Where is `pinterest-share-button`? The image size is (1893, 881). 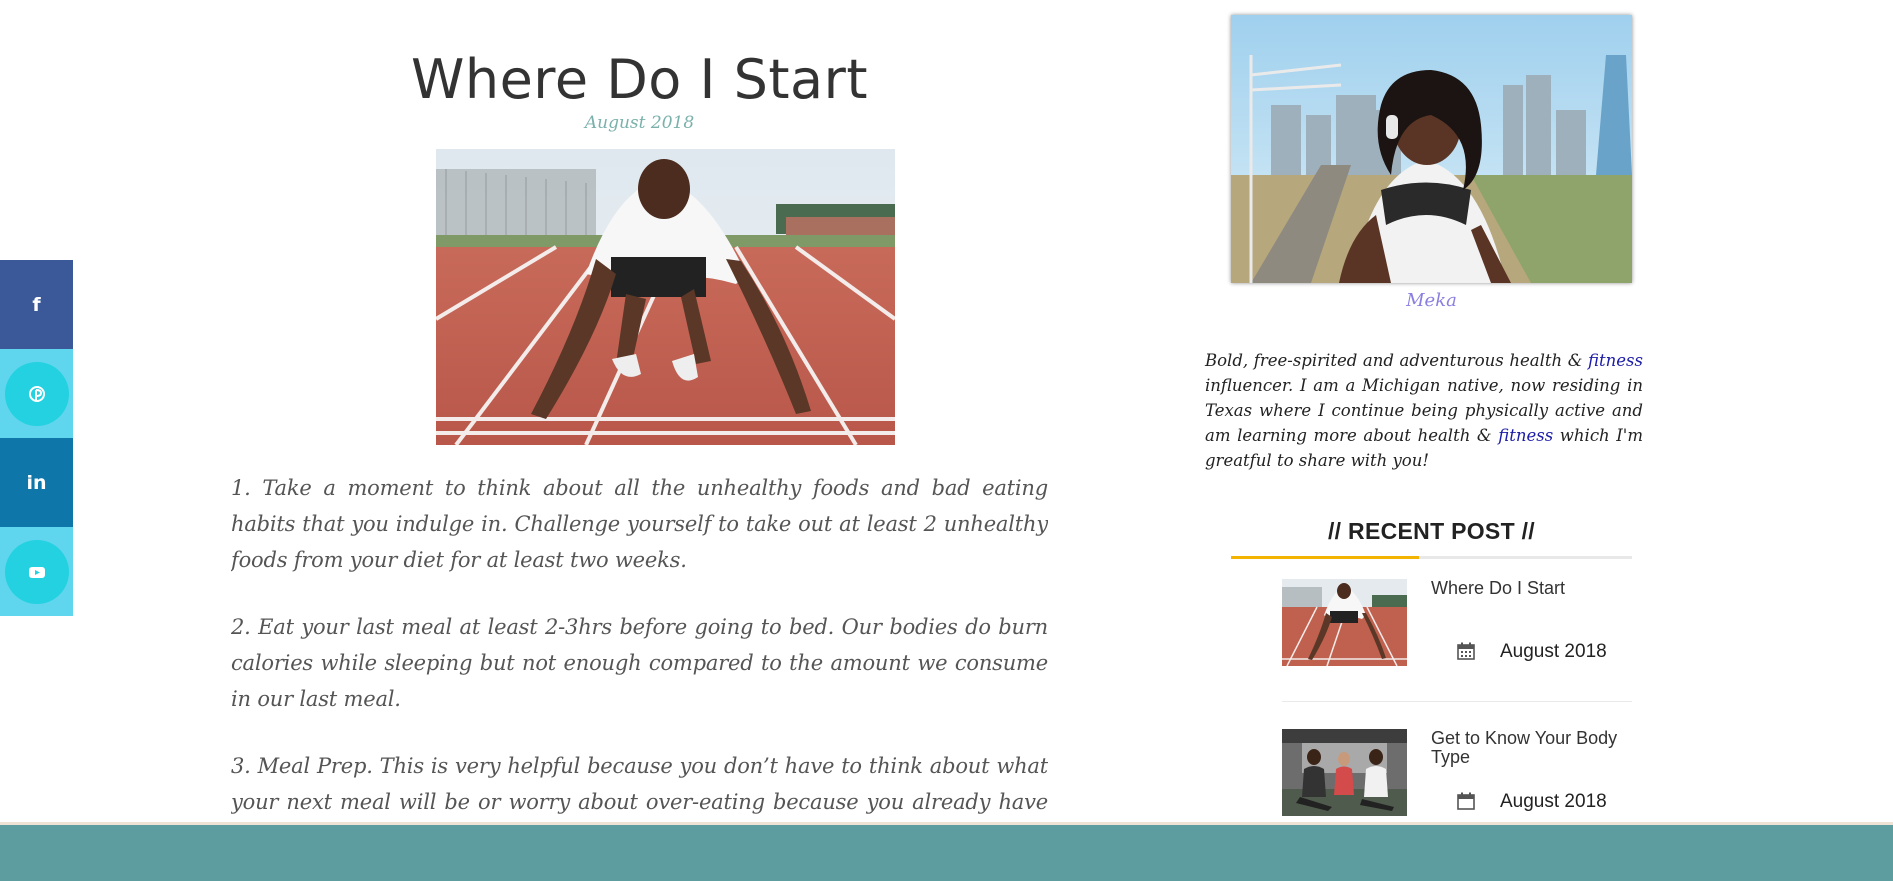
pinterest-share-button is located at coordinates (36, 393).